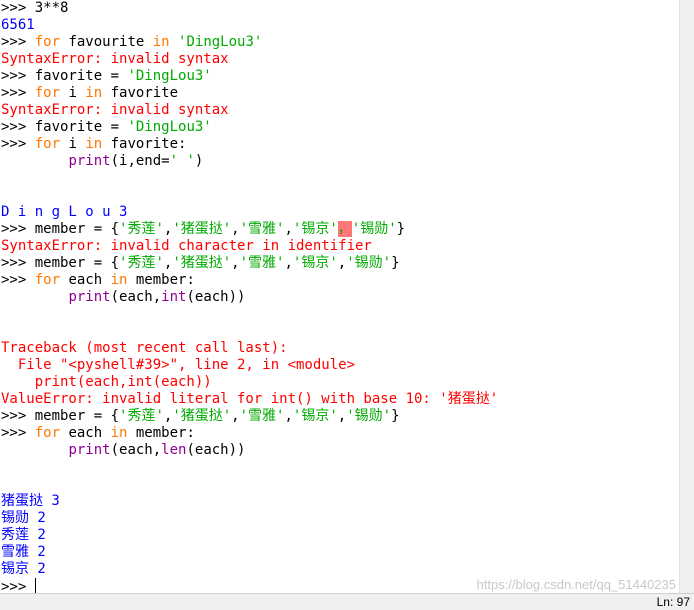 This screenshot has width=694, height=610. Describe the element at coordinates (140, 161) in the screenshot. I see `code-token: (i,end=` at that location.